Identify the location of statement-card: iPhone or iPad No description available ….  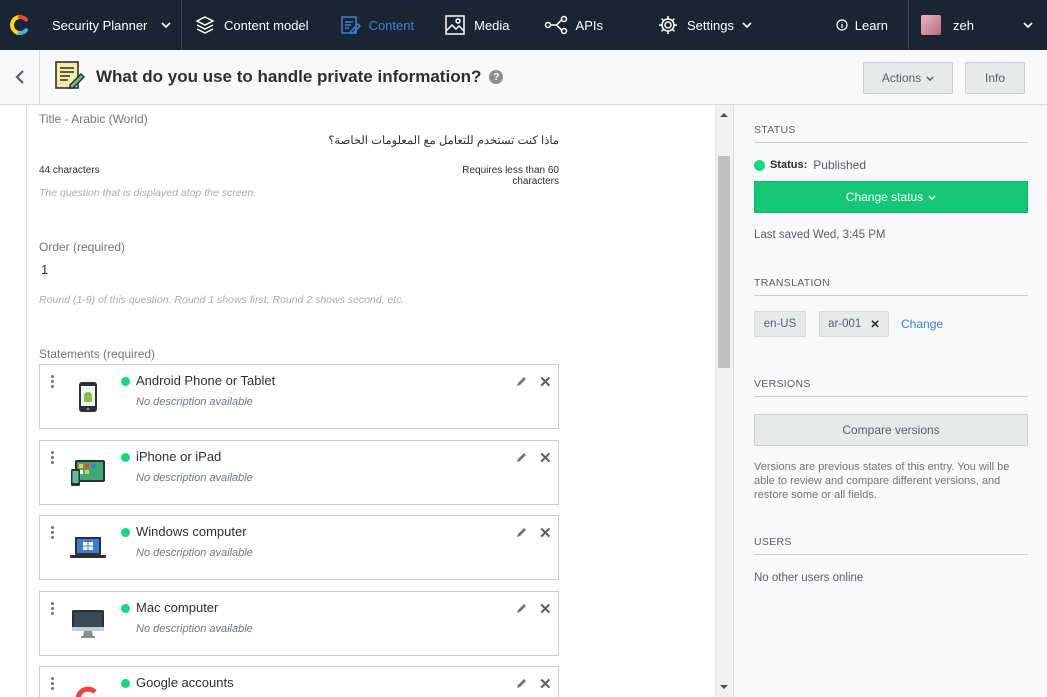
(299, 472).